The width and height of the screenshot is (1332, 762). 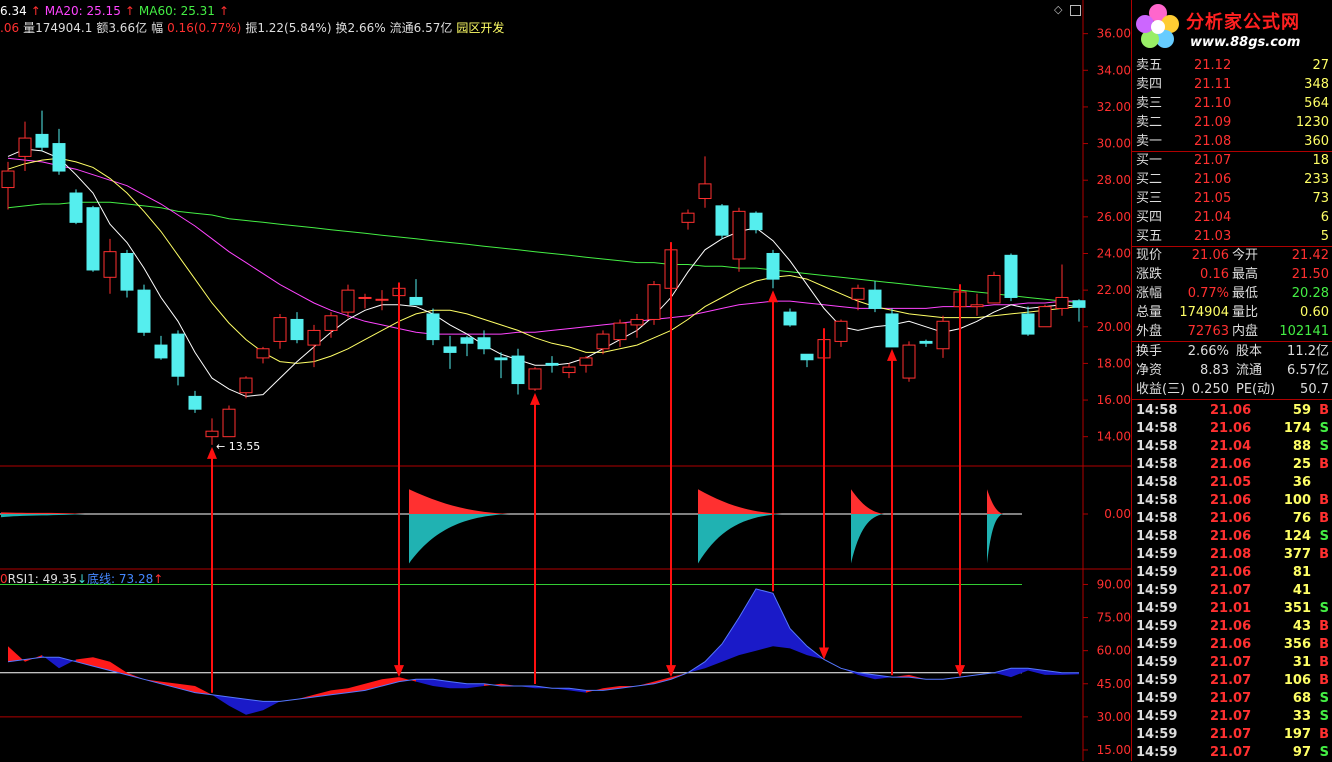 What do you see at coordinates (1114, 363) in the screenshot?
I see `price-tick-label: 18.00` at bounding box center [1114, 363].